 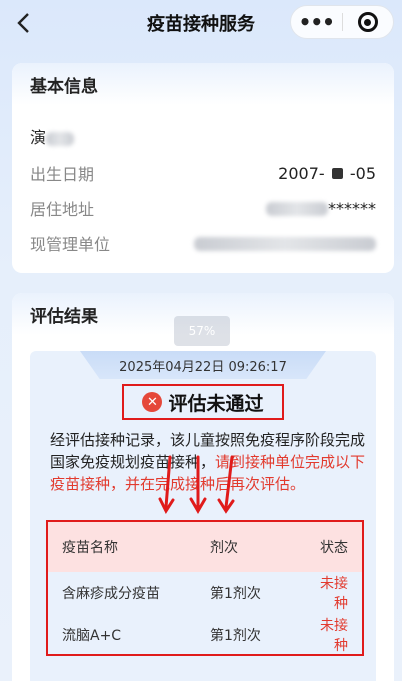 What do you see at coordinates (92, 636) in the screenshot?
I see `vaccine-name: 流脑A+C` at bounding box center [92, 636].